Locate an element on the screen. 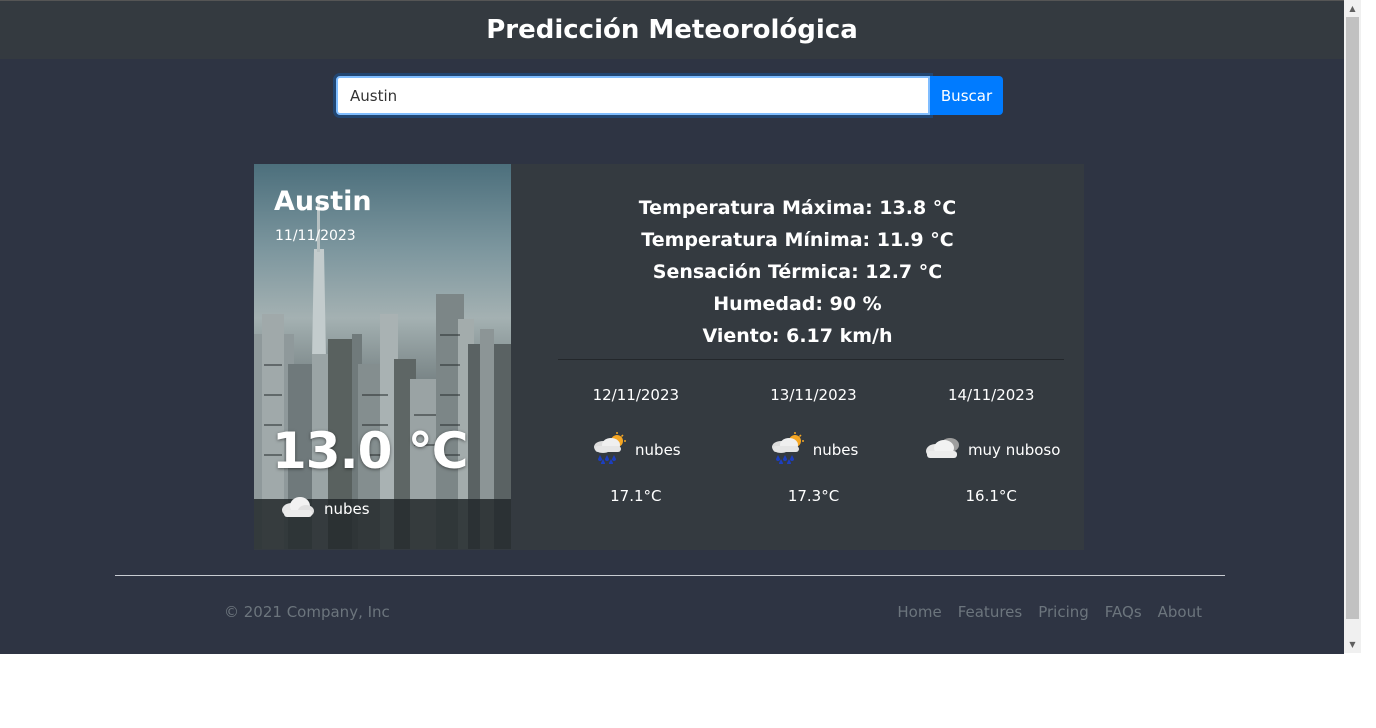 The width and height of the screenshot is (1376, 728). footer-link-pricing: Pricing is located at coordinates (1063, 612).